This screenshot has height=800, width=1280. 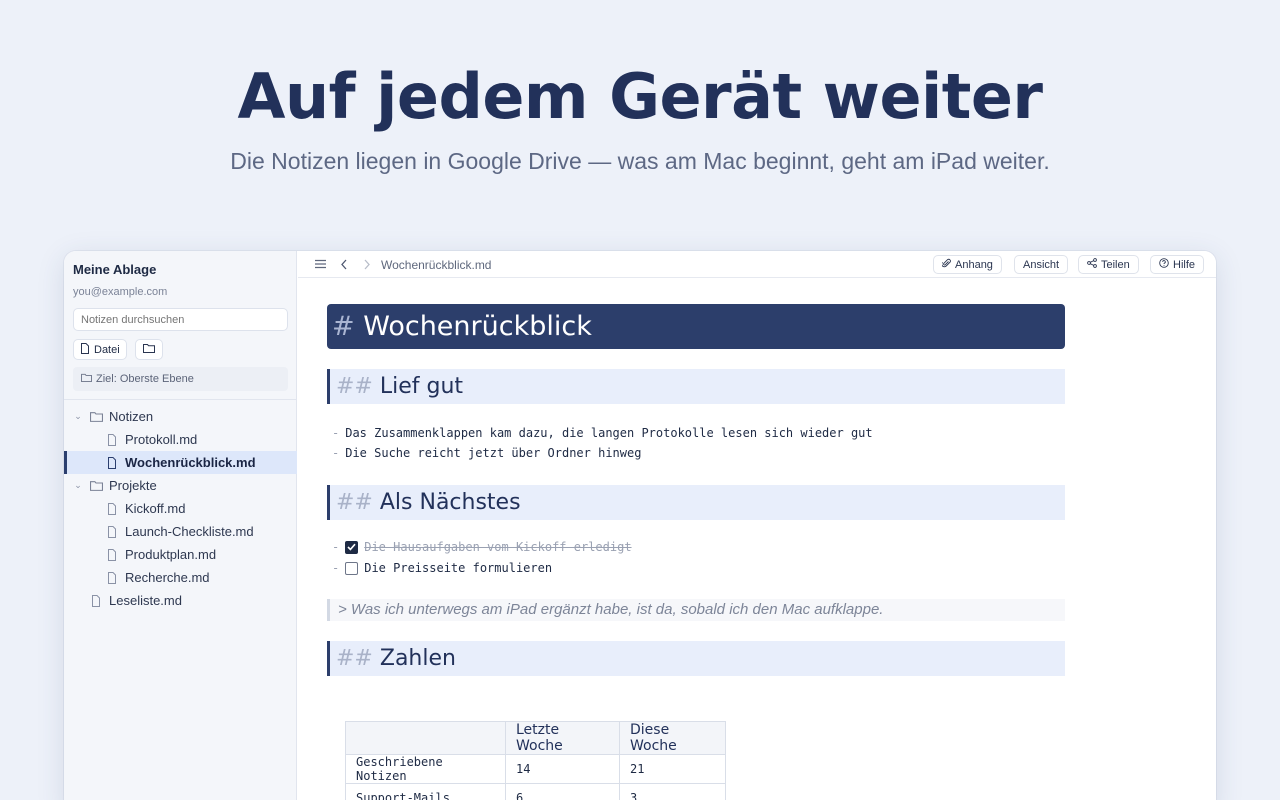 I want to click on new-file-button: Datei, so click(x=100, y=349).